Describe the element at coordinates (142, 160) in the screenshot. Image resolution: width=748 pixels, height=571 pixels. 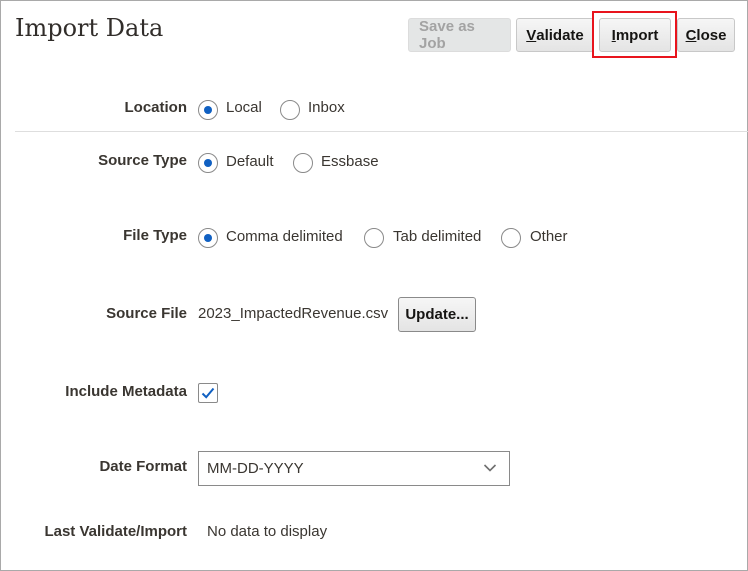
I see `source-type-label: Source Type` at that location.